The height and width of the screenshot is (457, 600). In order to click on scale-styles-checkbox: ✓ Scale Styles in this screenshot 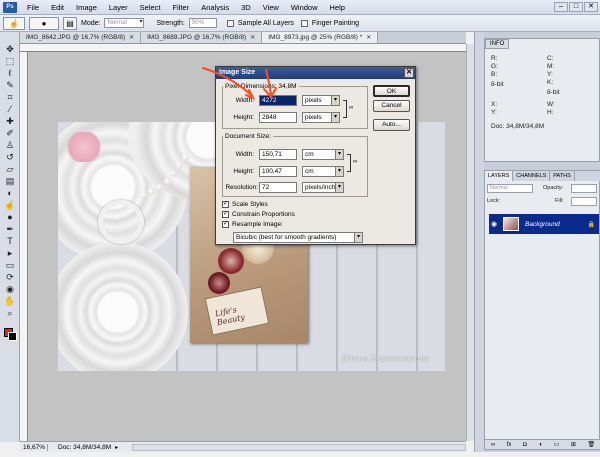, I will do `click(245, 204)`.